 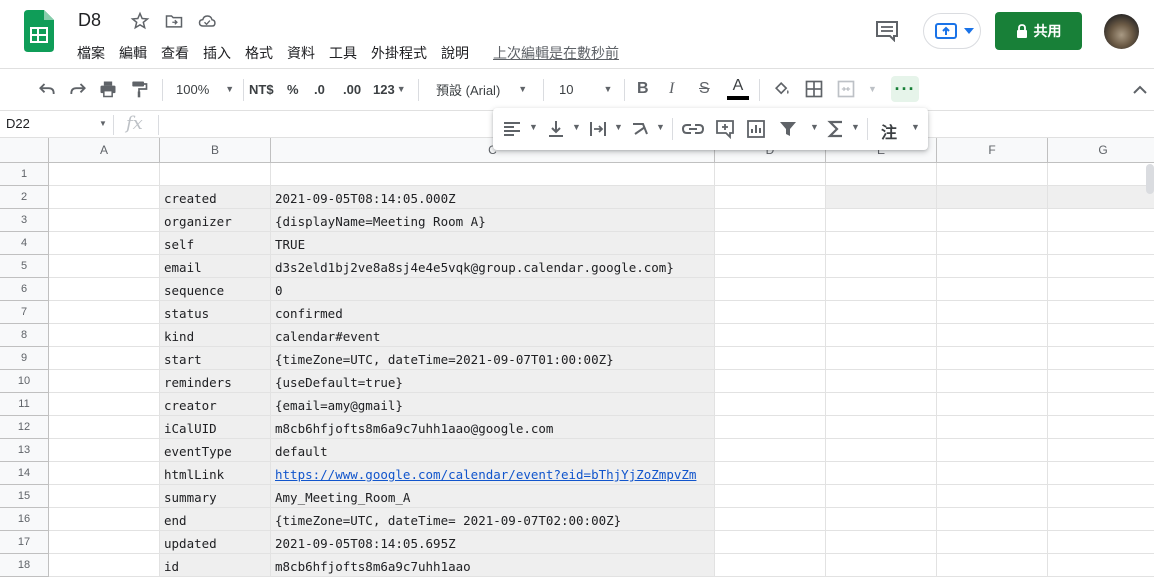 What do you see at coordinates (1101, 150) in the screenshot?
I see `column-header-g: G` at bounding box center [1101, 150].